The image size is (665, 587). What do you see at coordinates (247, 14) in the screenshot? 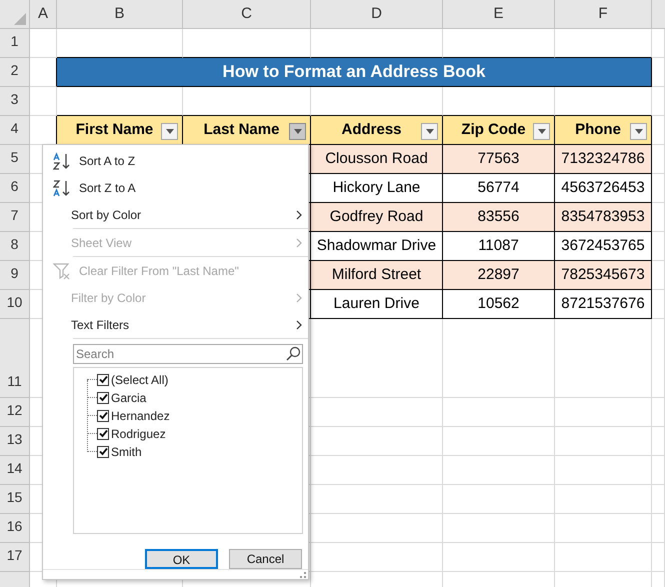
I see `column-header: C` at bounding box center [247, 14].